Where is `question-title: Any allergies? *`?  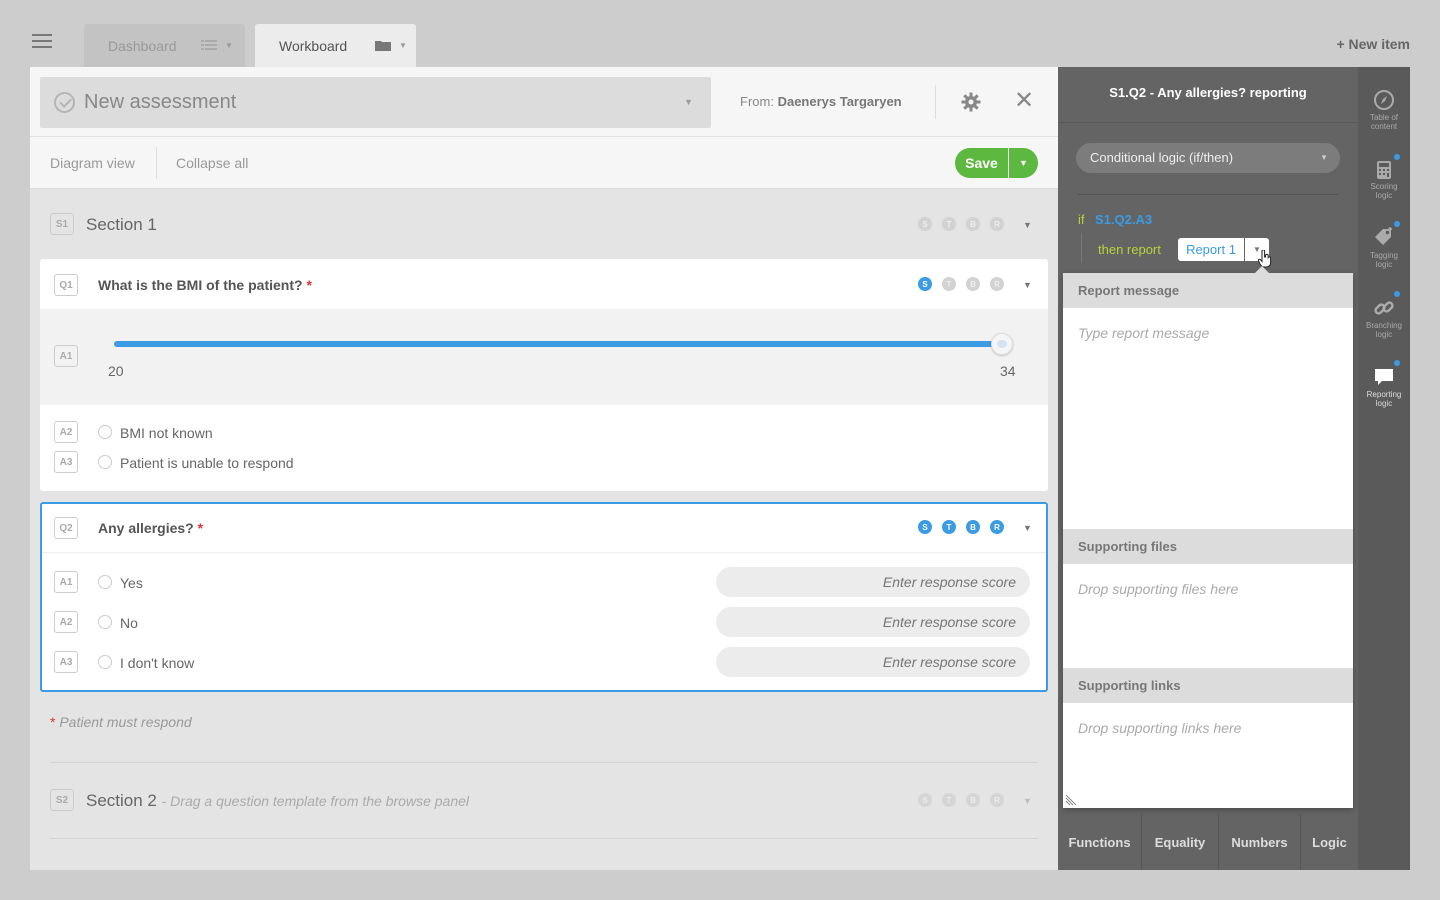 question-title: Any allergies? * is located at coordinates (150, 528).